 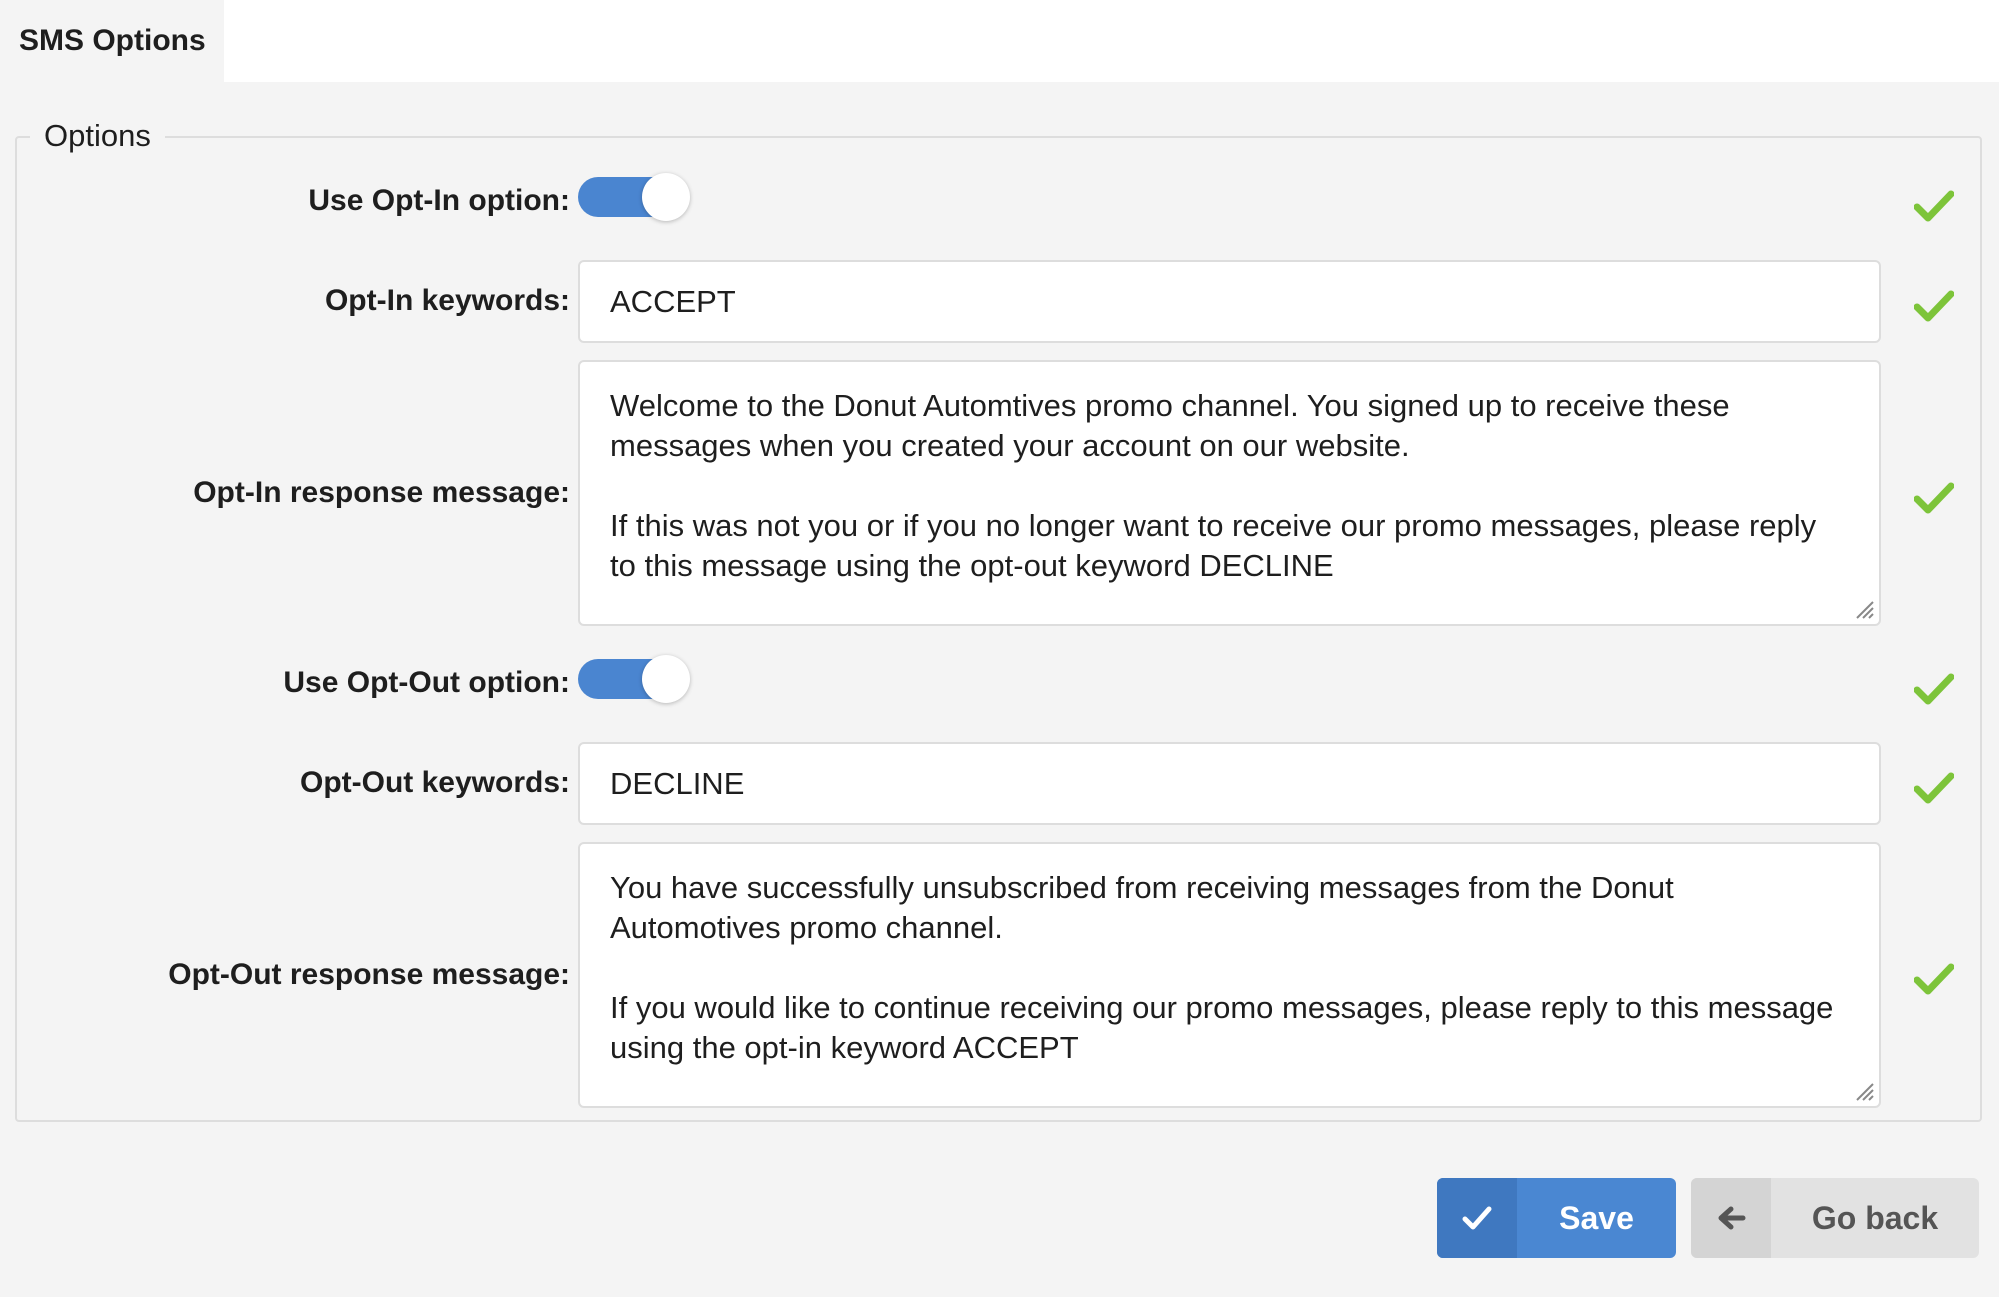 I want to click on use-opt-in-label: Use Opt-In option:, so click(x=439, y=200).